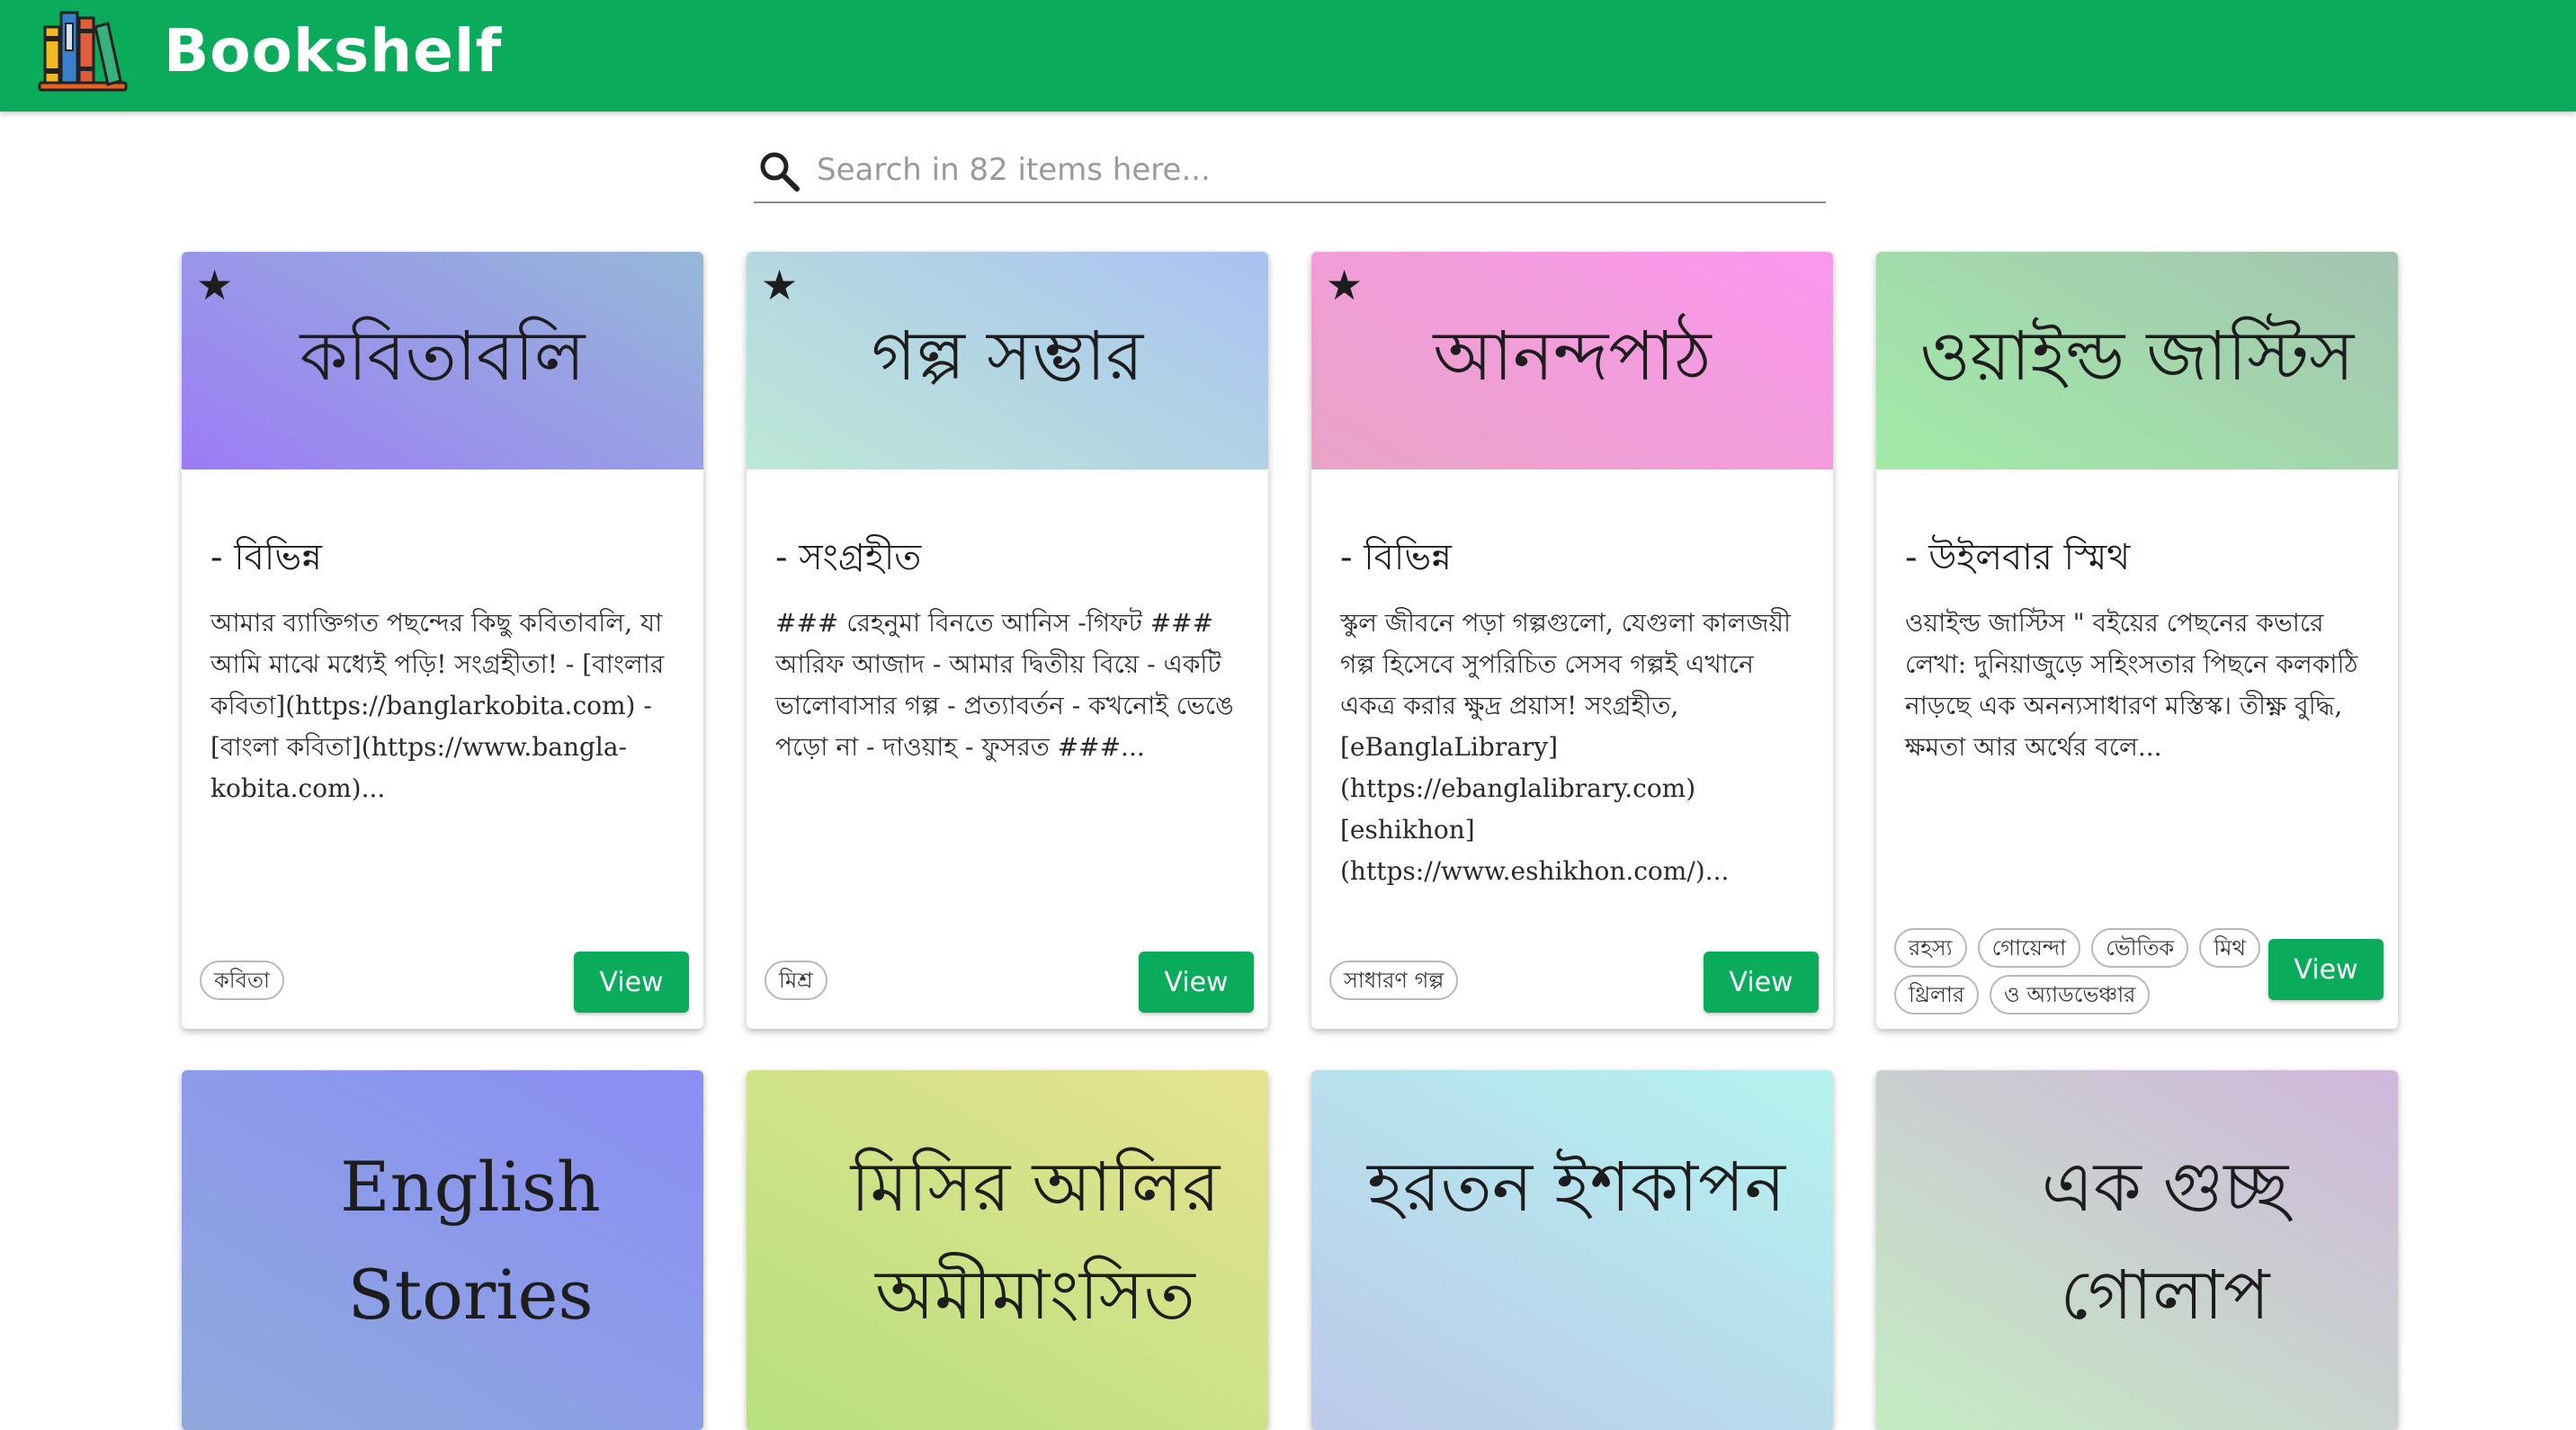 This screenshot has width=2576, height=1430. What do you see at coordinates (2165, 1241) in the screenshot?
I see `book-title: এক গুচ্ছ গোলাপ` at bounding box center [2165, 1241].